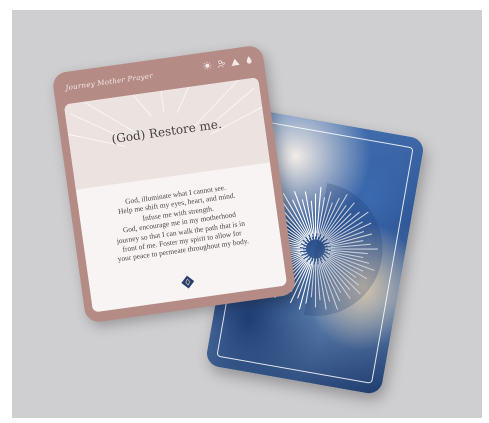  What do you see at coordinates (228, 63) in the screenshot?
I see `header-icons` at bounding box center [228, 63].